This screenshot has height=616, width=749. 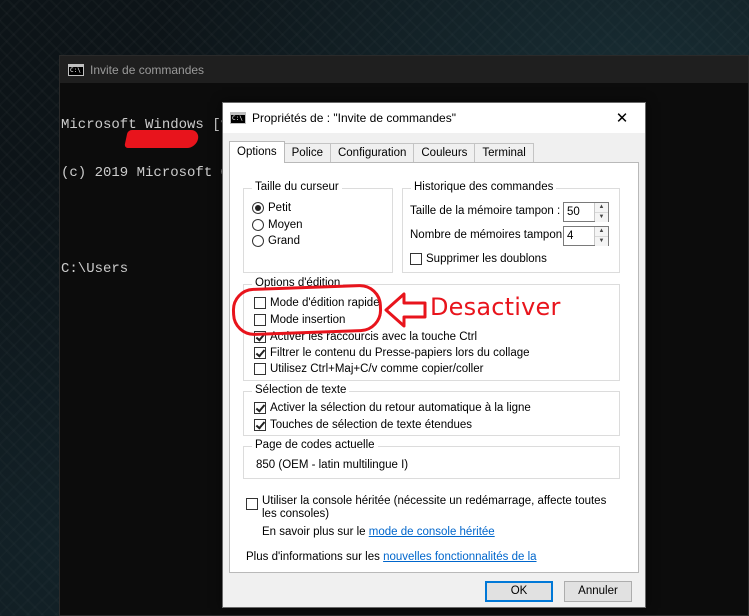 I want to click on tab-options: Options, so click(x=257, y=152).